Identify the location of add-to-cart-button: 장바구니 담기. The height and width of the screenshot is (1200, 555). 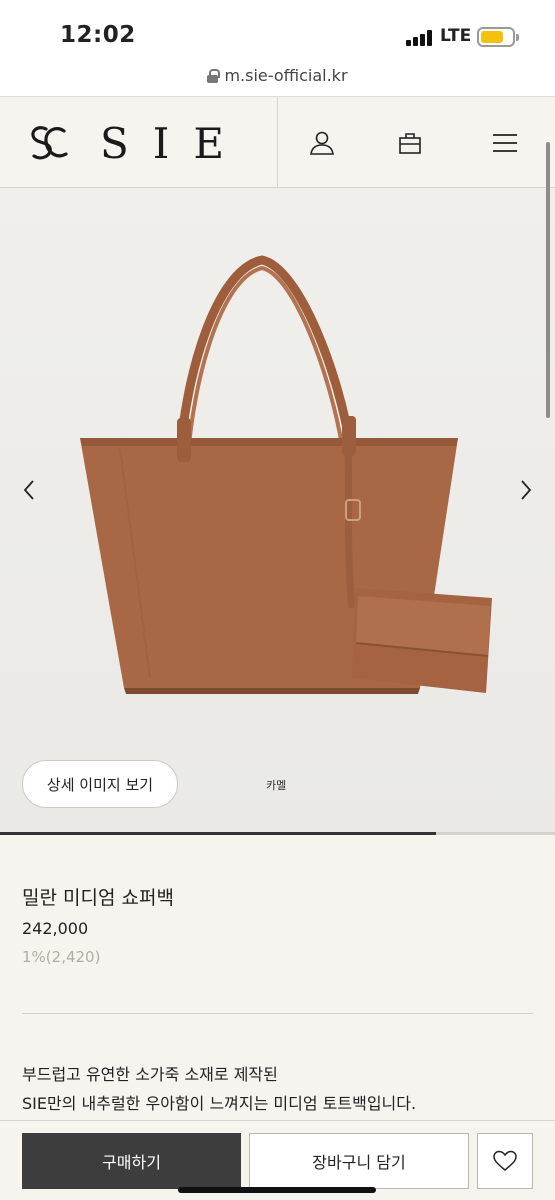
(359, 1161).